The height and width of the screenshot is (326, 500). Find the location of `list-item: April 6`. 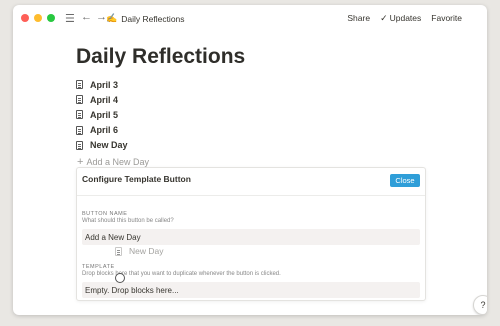

list-item: April 6 is located at coordinates (102, 130).